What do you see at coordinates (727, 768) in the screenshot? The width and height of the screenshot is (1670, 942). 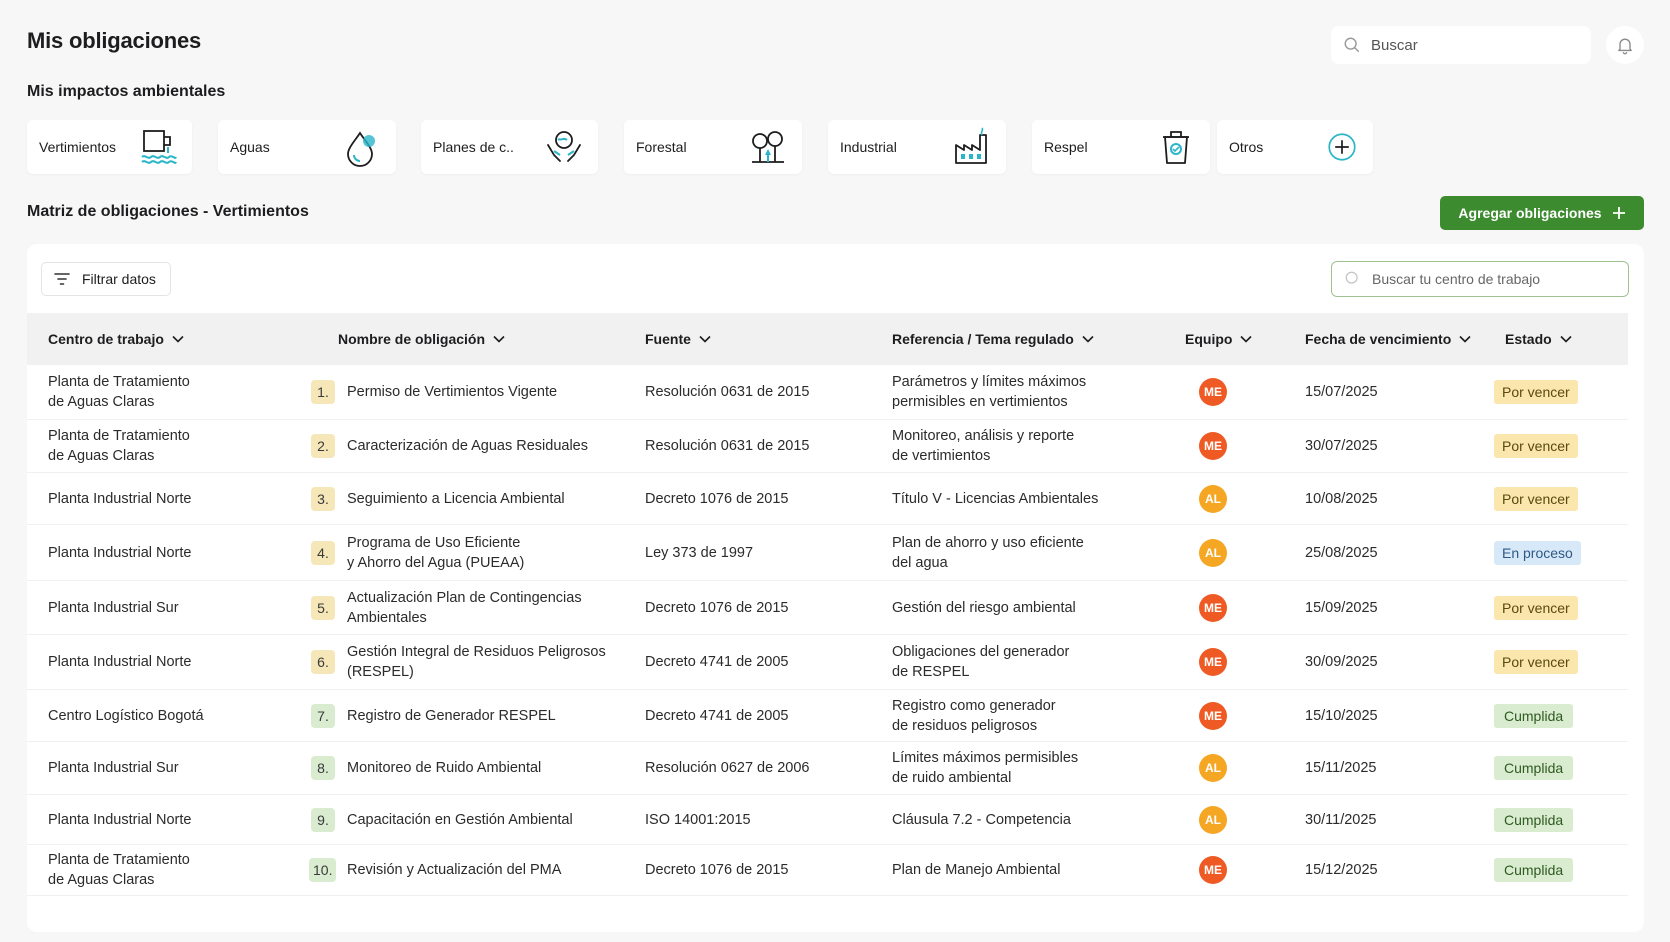 I see `cell-fuente: Resolución 0627 de 2006` at bounding box center [727, 768].